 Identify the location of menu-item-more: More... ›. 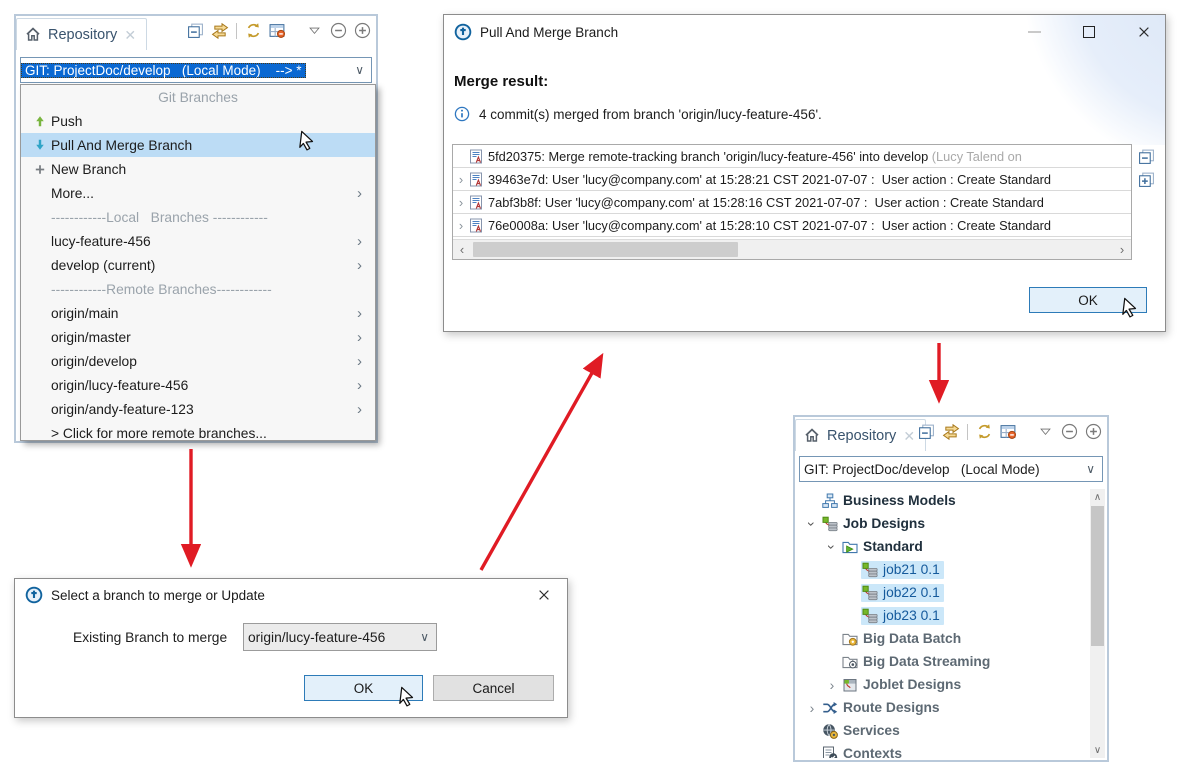
(198, 193).